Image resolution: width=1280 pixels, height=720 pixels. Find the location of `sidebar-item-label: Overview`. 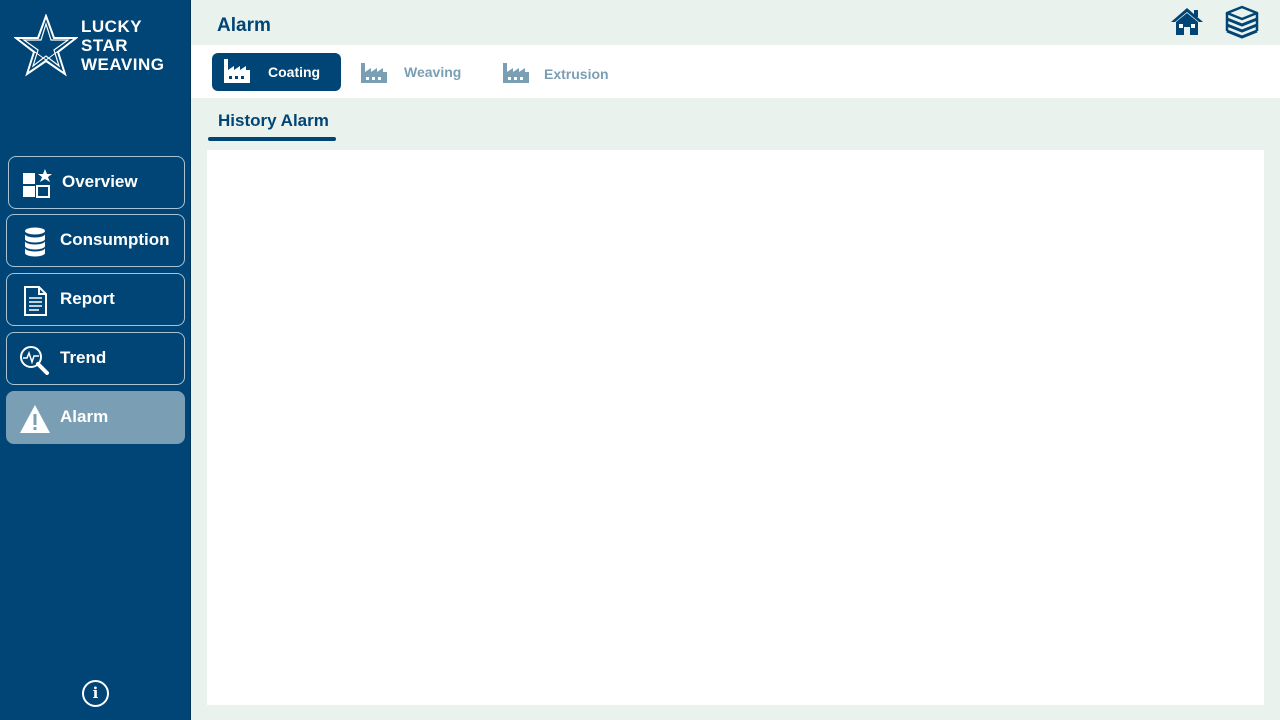

sidebar-item-label: Overview is located at coordinates (100, 181).